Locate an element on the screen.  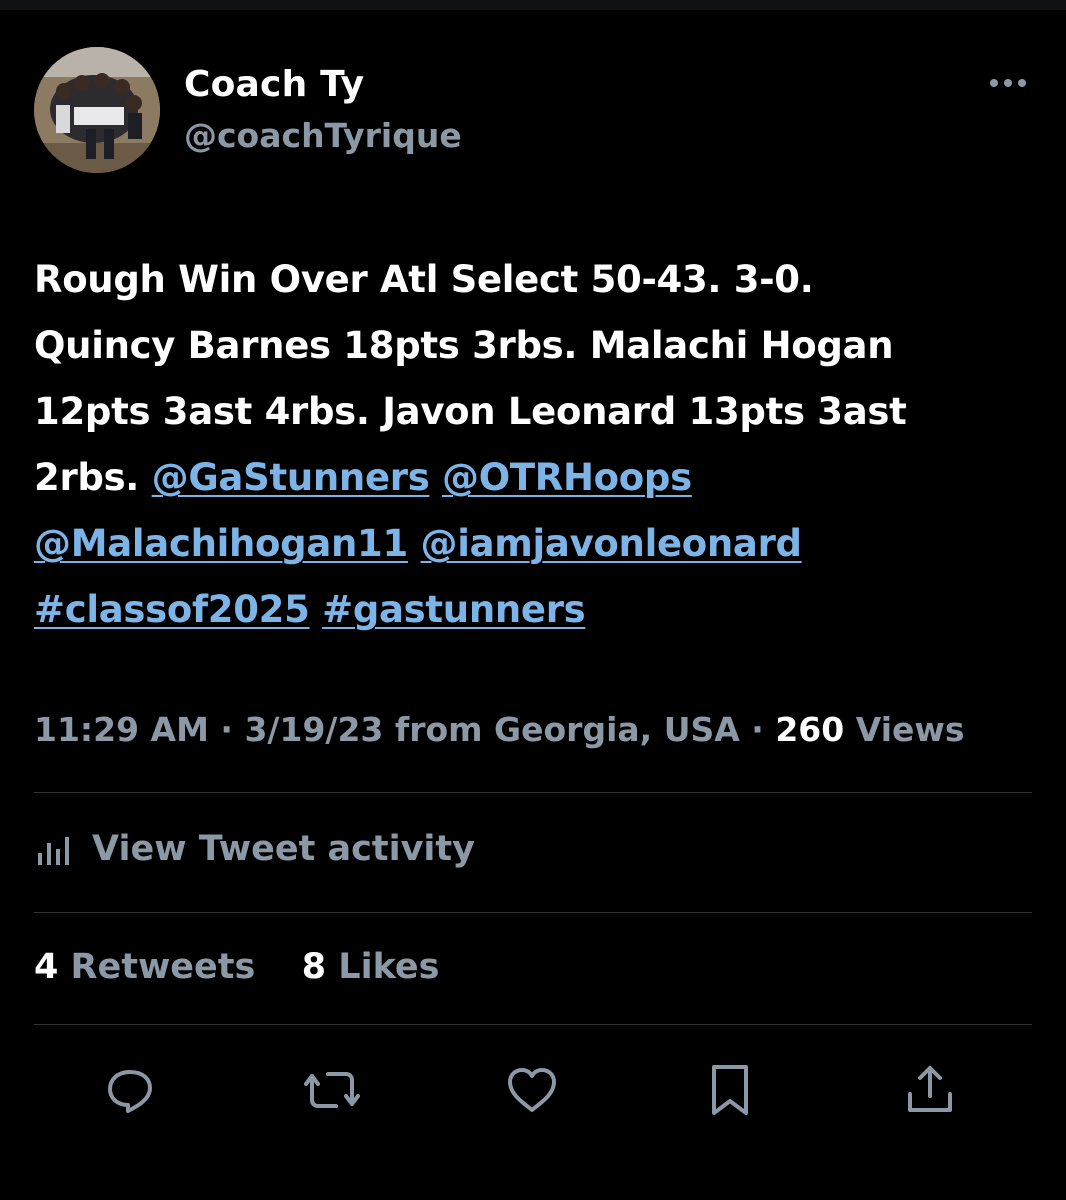
engagement-stats: 4 Retweets 8 Likes is located at coordinates (236, 967).